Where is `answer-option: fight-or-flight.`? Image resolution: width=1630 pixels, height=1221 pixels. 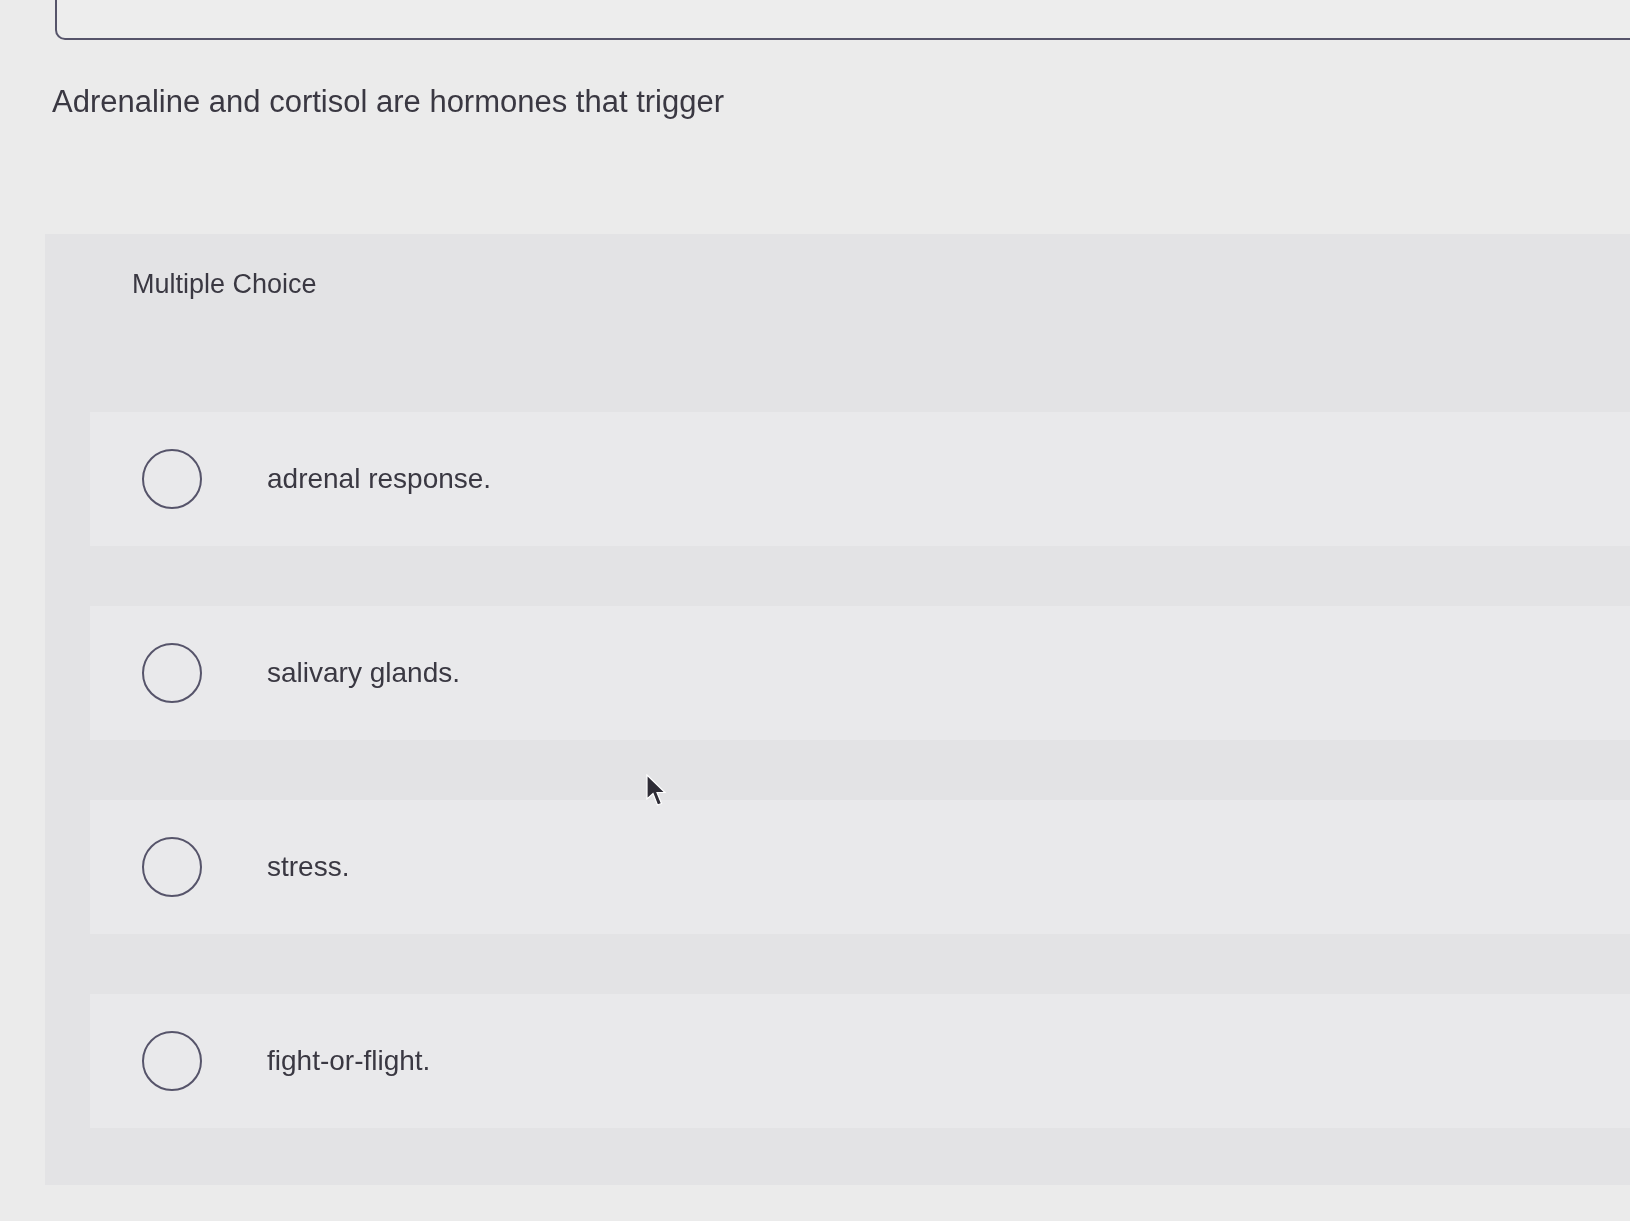 answer-option: fight-or-flight. is located at coordinates (860, 1061).